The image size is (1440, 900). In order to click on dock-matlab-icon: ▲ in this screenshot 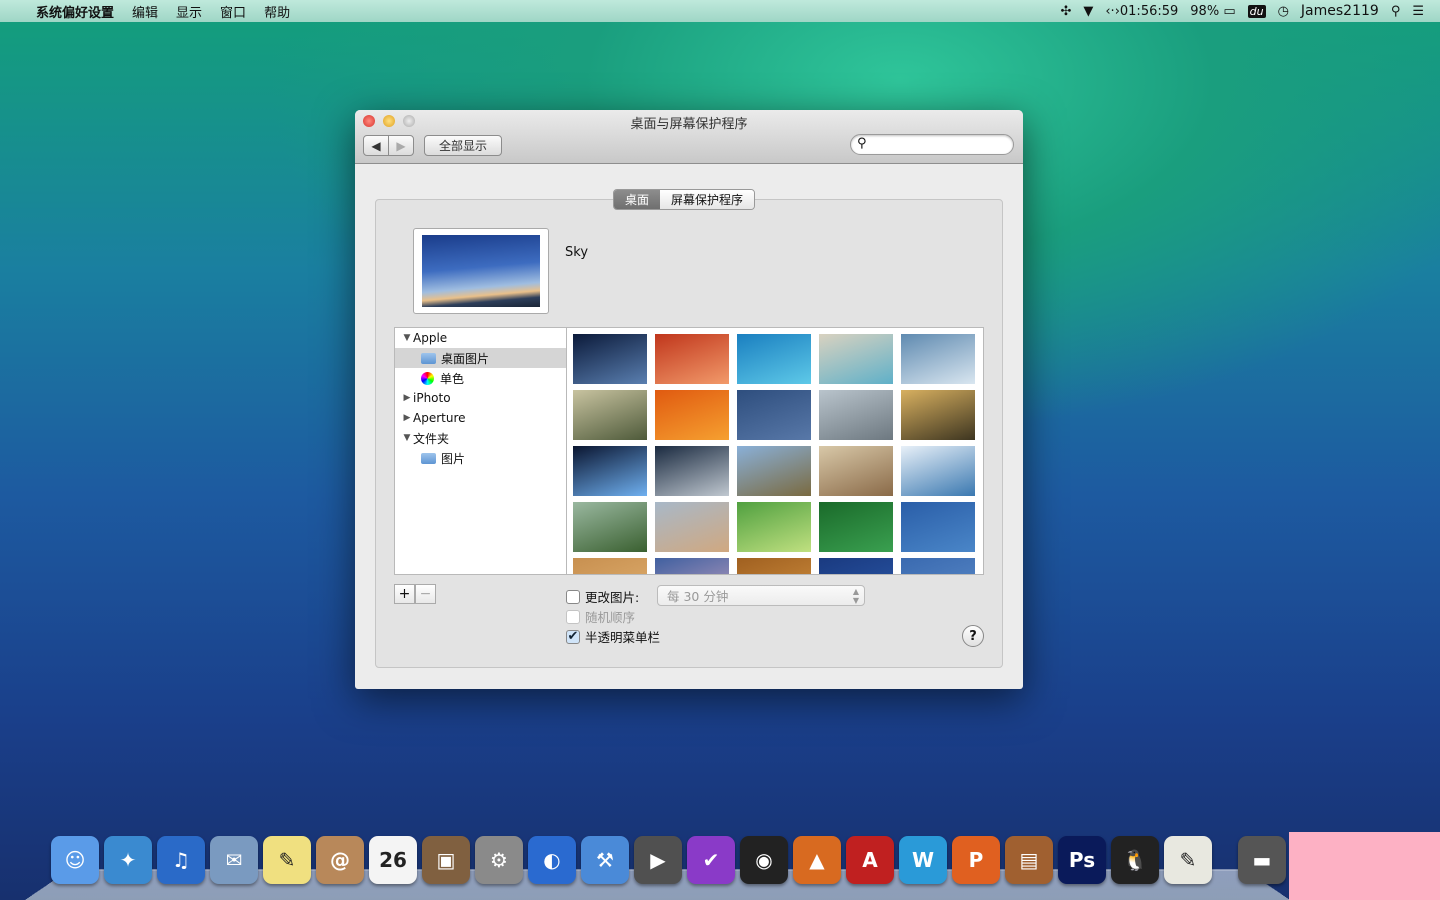, I will do `click(817, 860)`.